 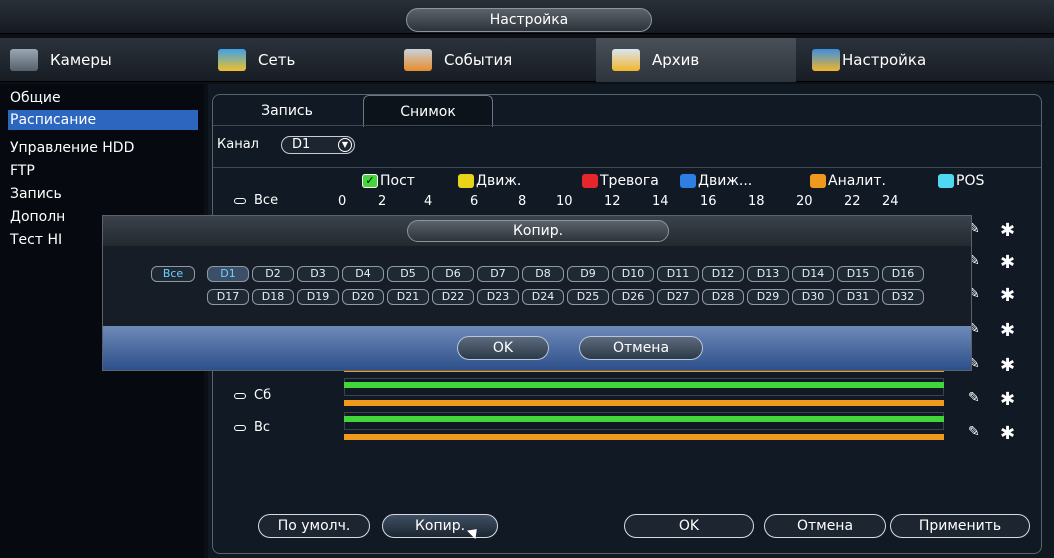 I want to click on sidebar-item-hdd-management: Управление HDD, so click(x=72, y=148).